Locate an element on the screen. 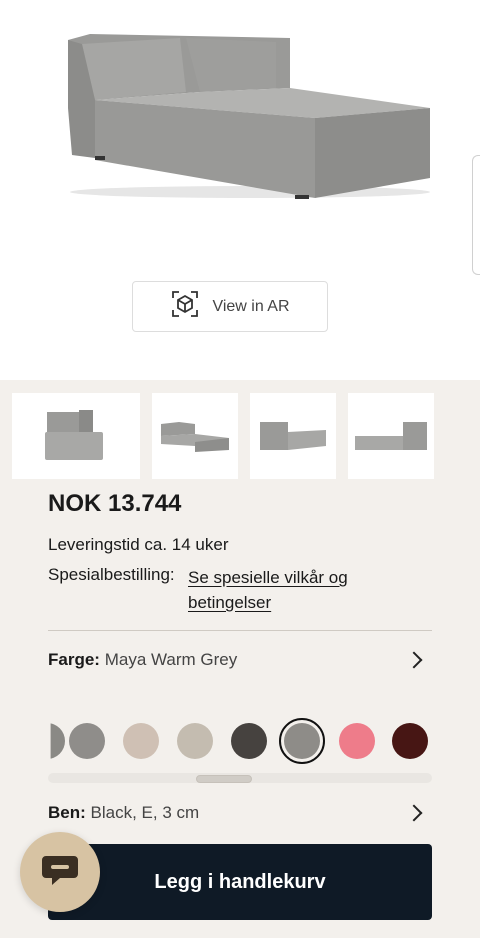 The height and width of the screenshot is (938, 480). special-order-label: Spesialbestilling: is located at coordinates (111, 574).